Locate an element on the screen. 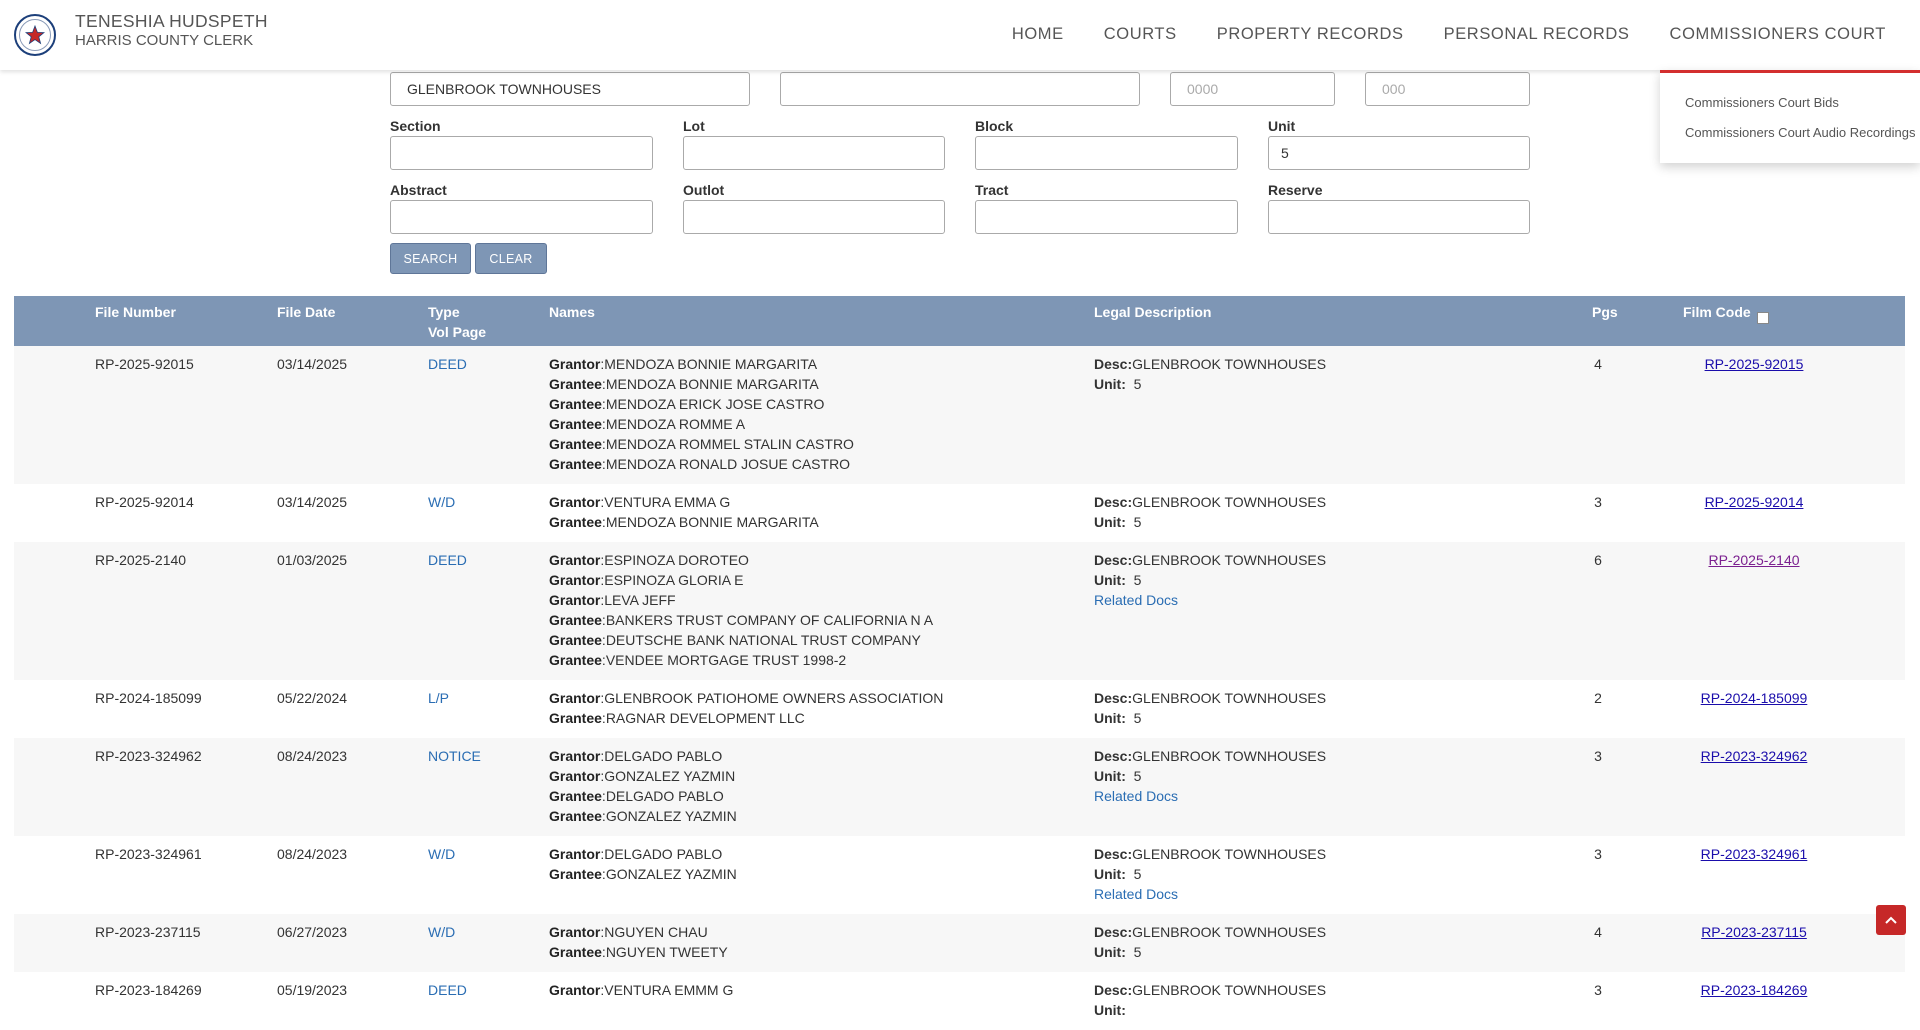 The height and width of the screenshot is (1030, 1920). county-seal-logo is located at coordinates (35, 35).